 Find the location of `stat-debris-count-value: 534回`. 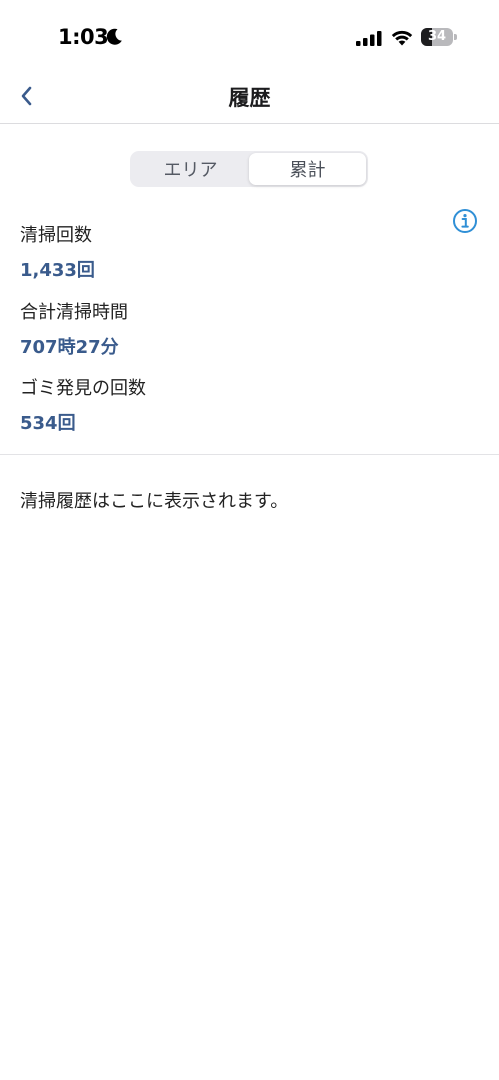

stat-debris-count-value: 534回 is located at coordinates (48, 423).